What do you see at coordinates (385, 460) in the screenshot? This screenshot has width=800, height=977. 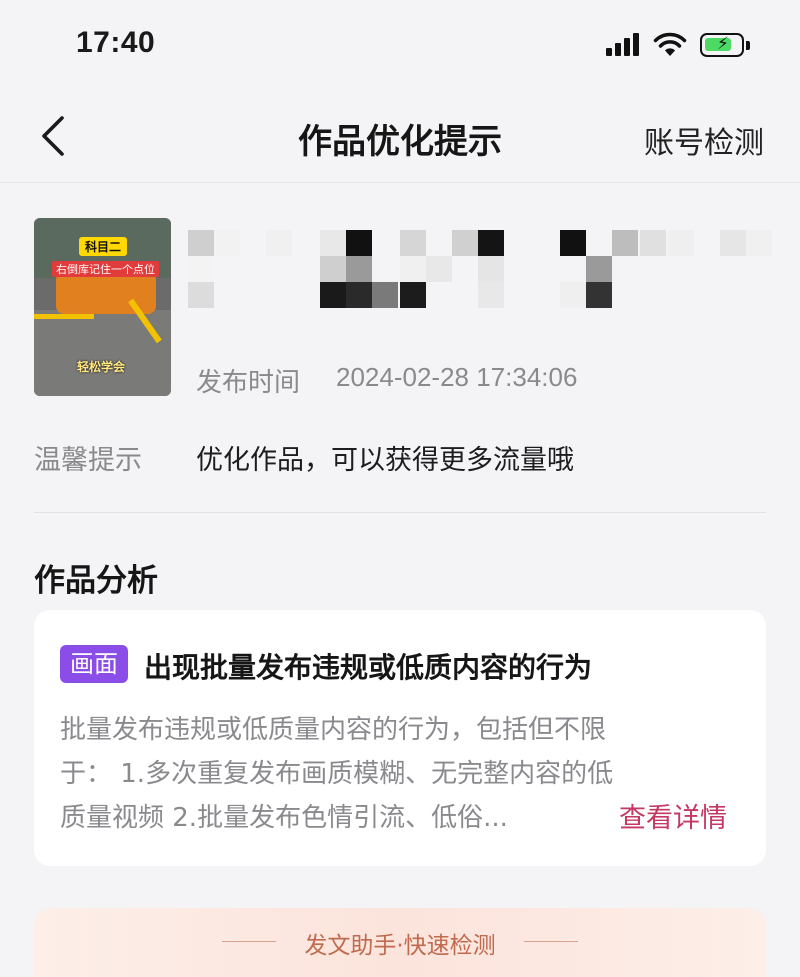 I see `tip-text: 优化作品，可以获得更多流量哦` at bounding box center [385, 460].